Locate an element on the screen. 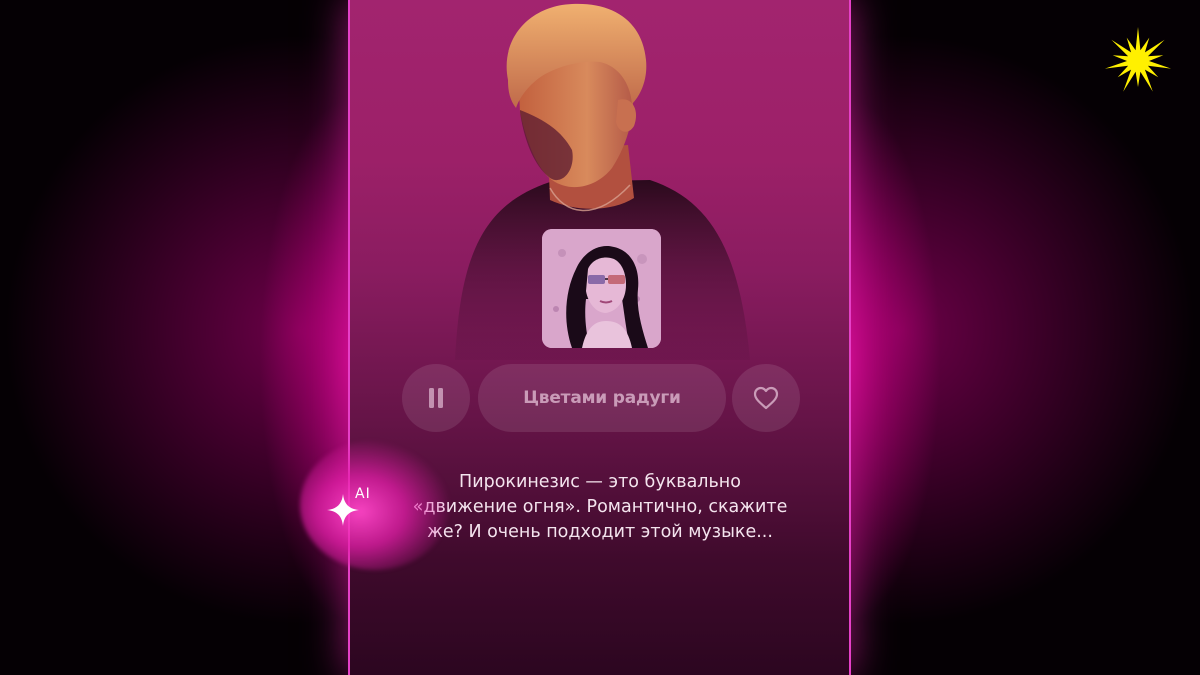  like-button is located at coordinates (766, 398).